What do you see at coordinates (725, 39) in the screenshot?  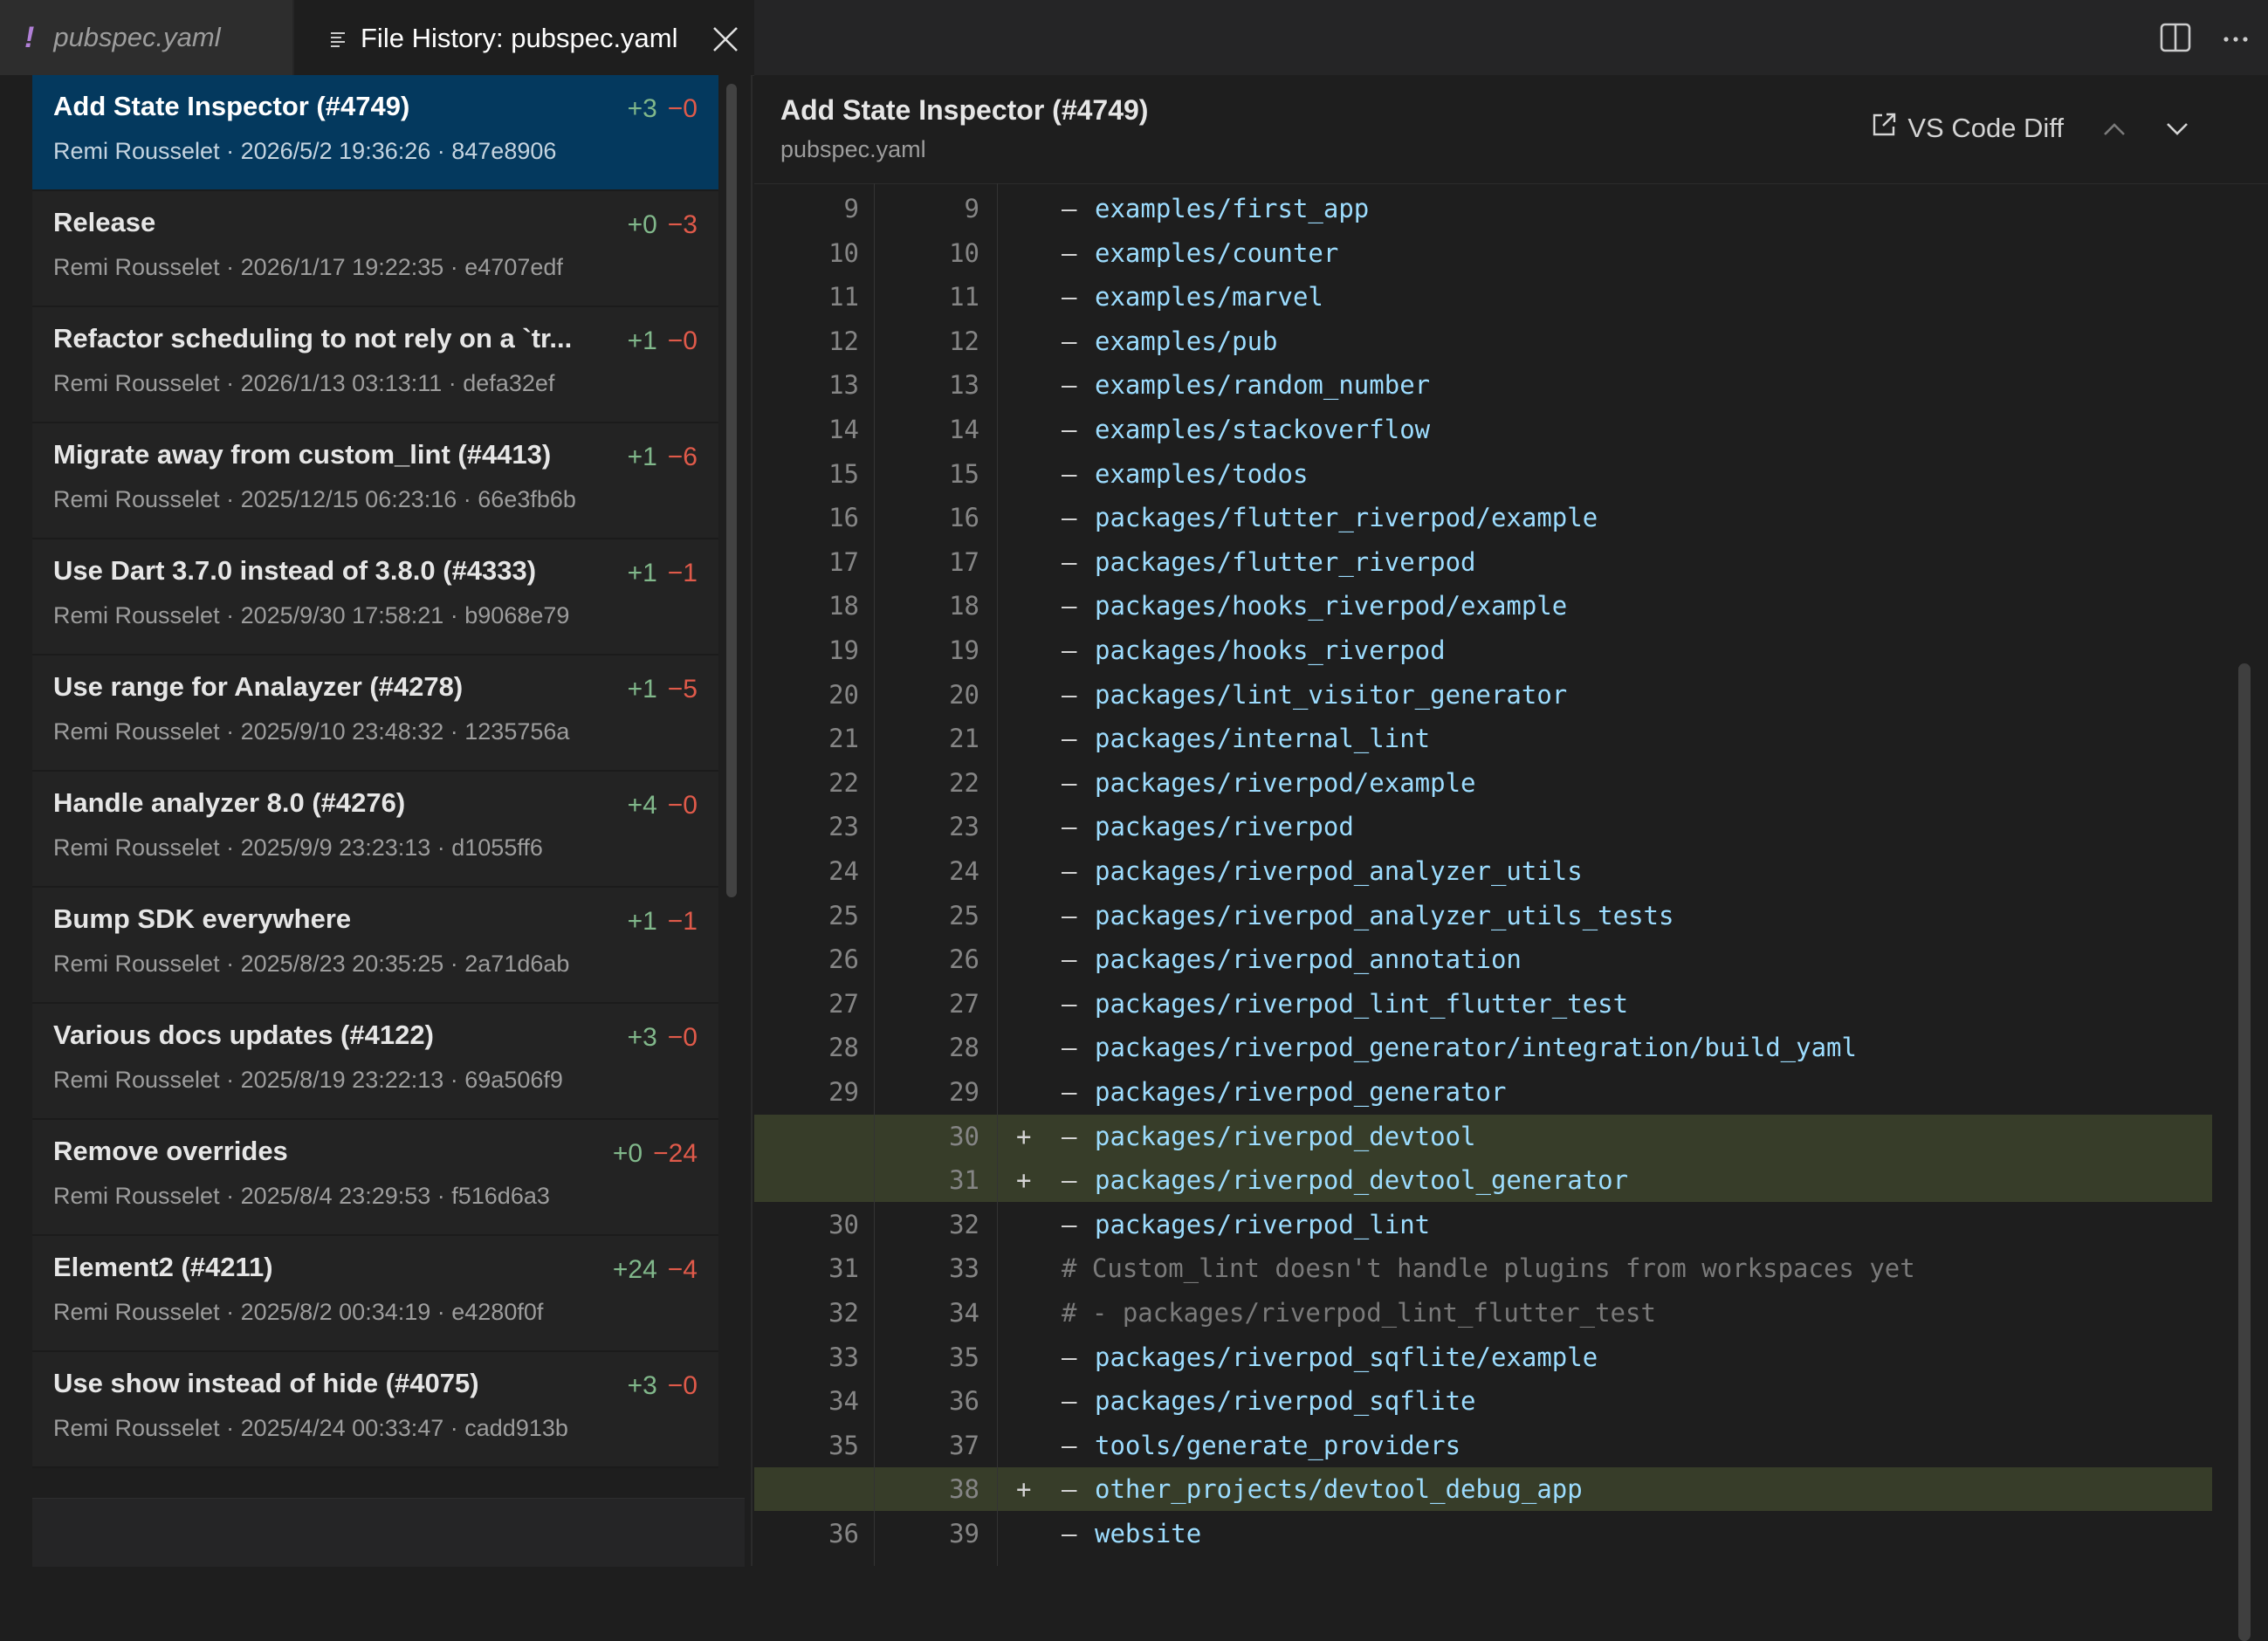 I see `close-icon` at bounding box center [725, 39].